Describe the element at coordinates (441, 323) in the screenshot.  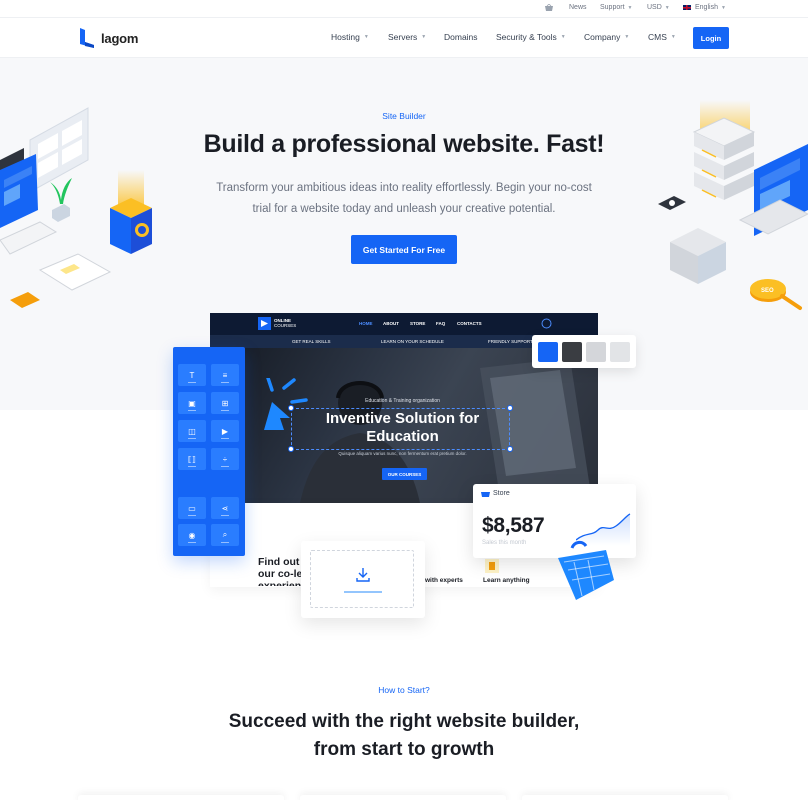
I see `preview-nav-faq: FAQ` at that location.